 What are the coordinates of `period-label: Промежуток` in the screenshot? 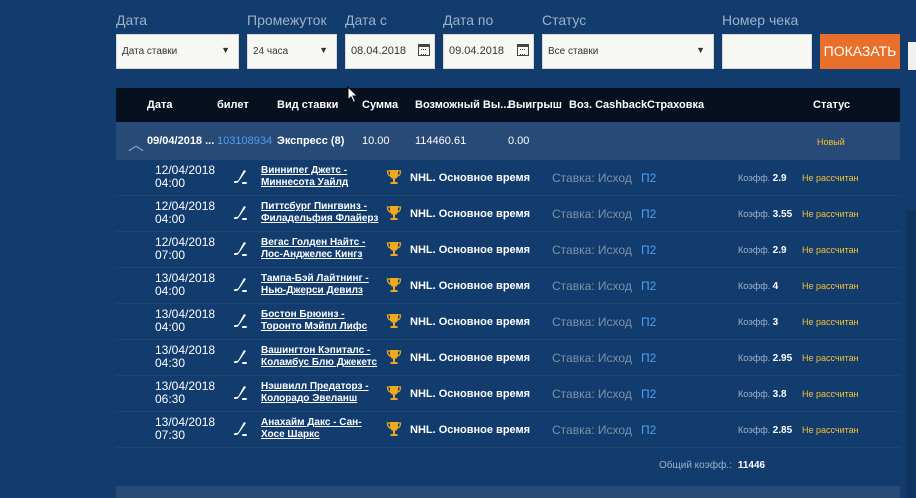 It's located at (287, 20).